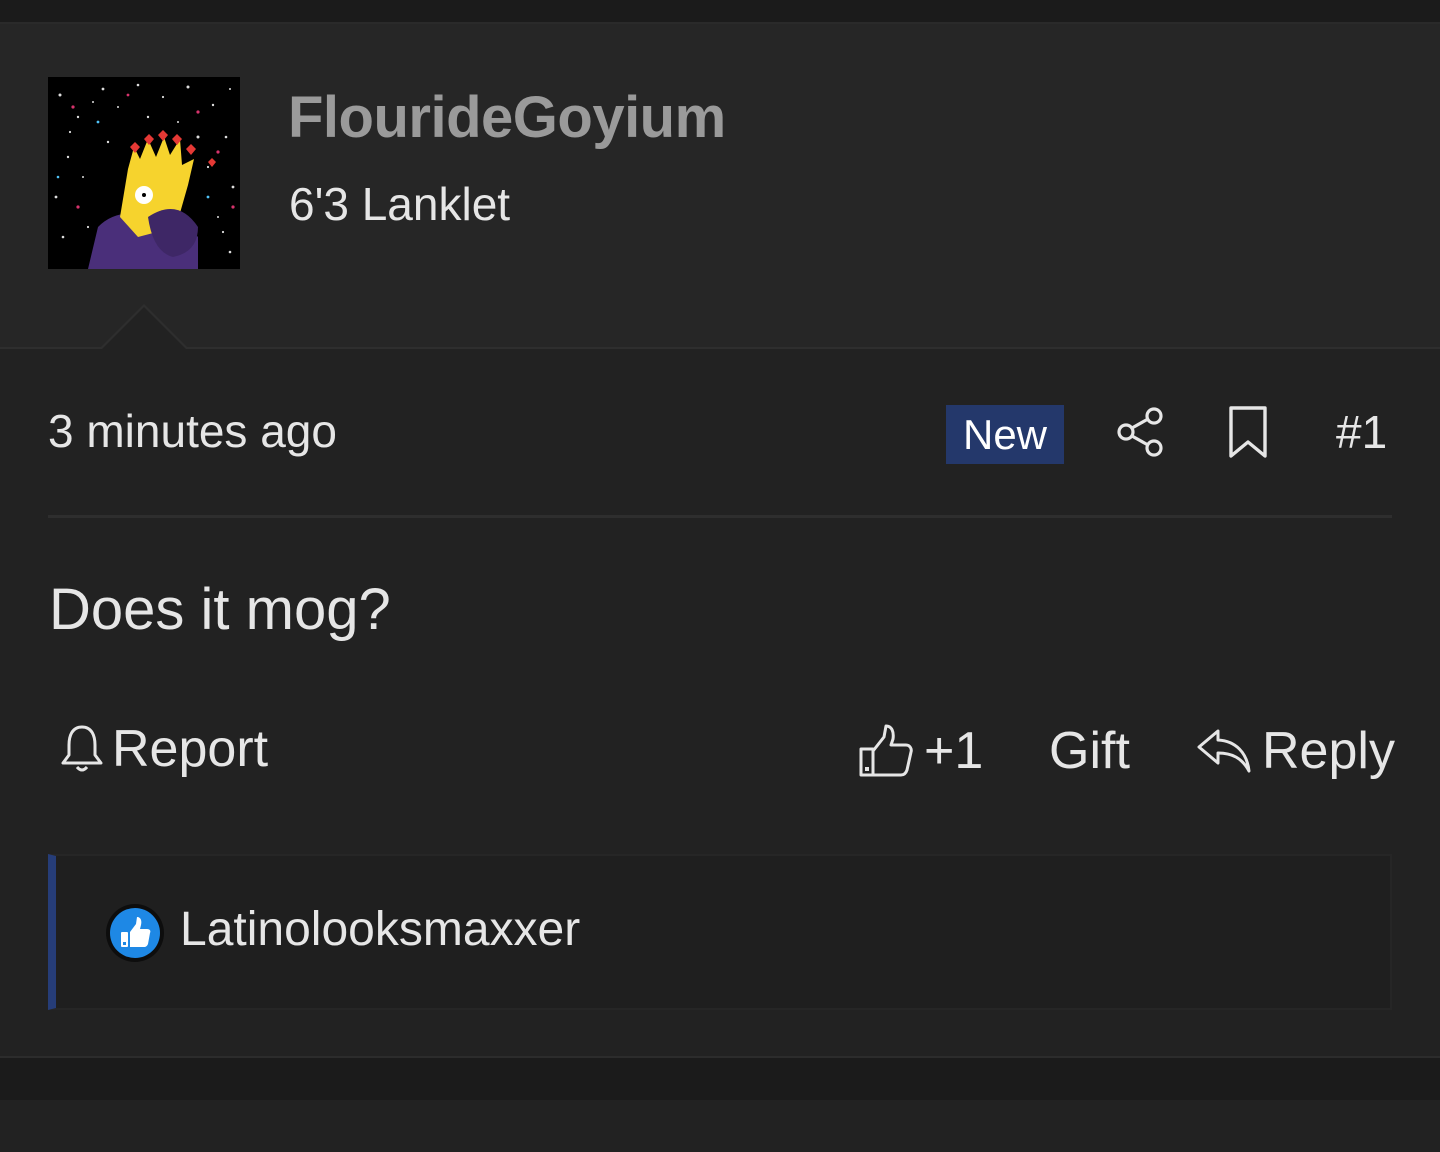 This screenshot has height=1152, width=1440. Describe the element at coordinates (1361, 432) in the screenshot. I see `post-number-link: #1` at that location.